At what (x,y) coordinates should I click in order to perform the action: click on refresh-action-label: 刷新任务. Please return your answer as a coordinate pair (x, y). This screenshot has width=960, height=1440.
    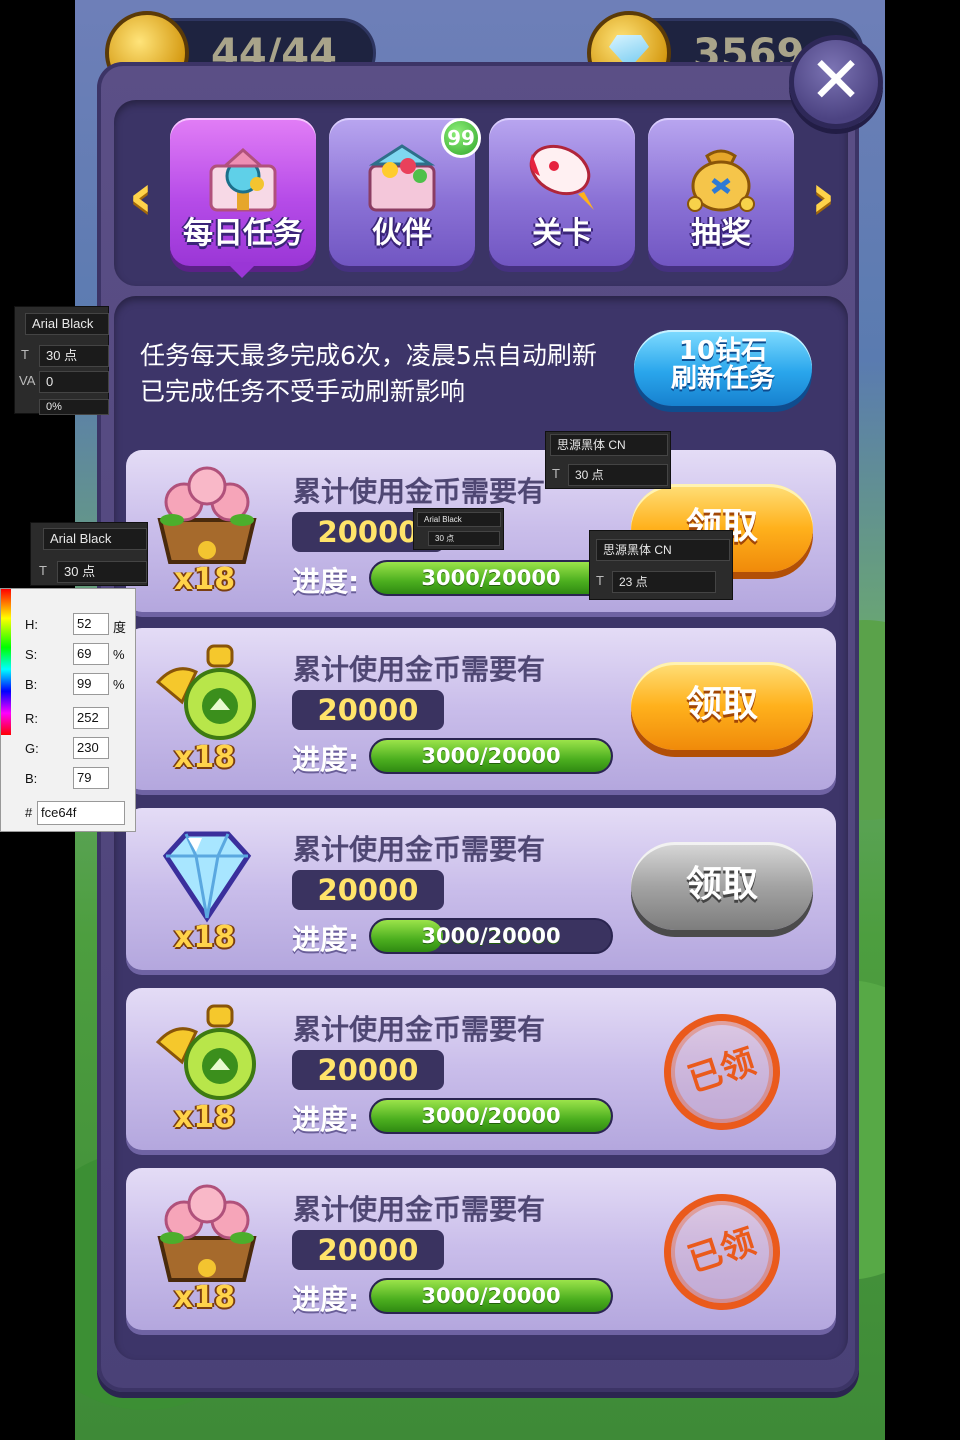
    Looking at the image, I should click on (722, 379).